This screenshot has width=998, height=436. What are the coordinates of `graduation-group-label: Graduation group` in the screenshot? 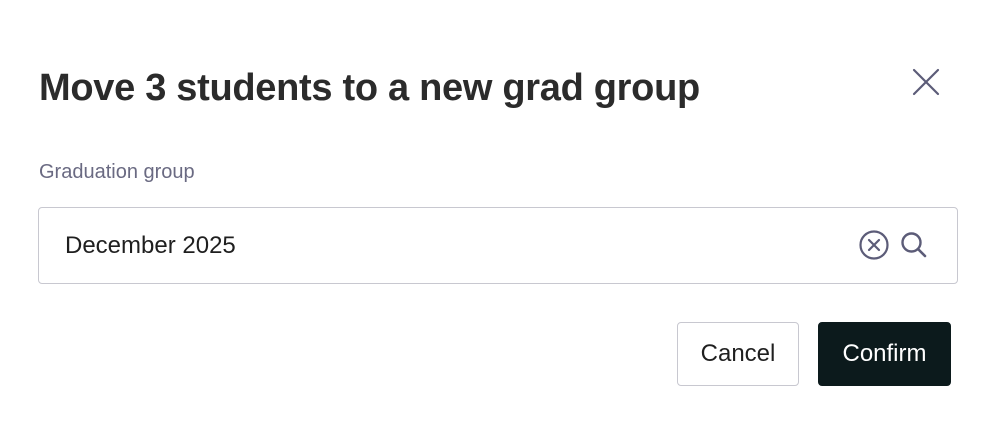 It's located at (117, 172).